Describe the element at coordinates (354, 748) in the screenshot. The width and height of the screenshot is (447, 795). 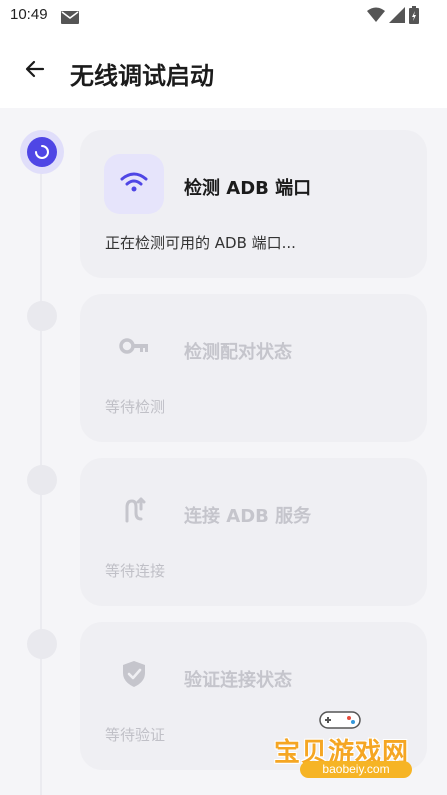
I see `watermark: 宝贝游戏网 baobeiy.com` at that location.